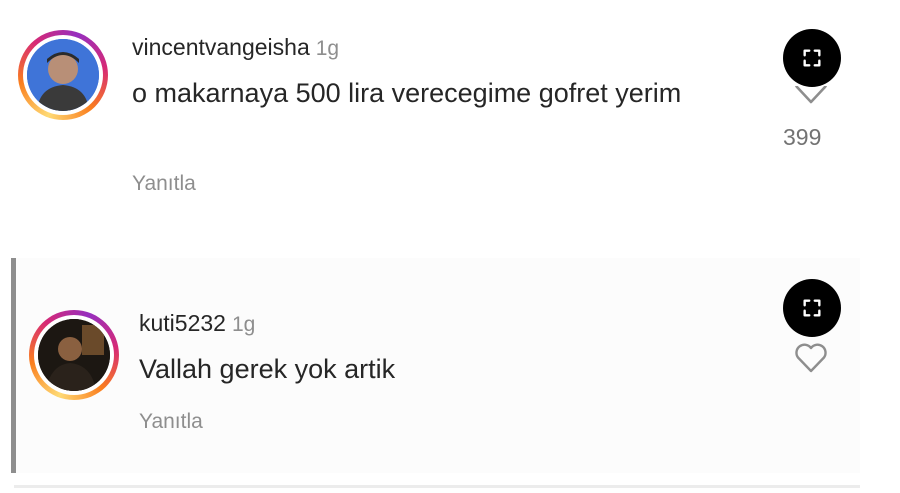 The height and width of the screenshot is (493, 900). Describe the element at coordinates (437, 486) in the screenshot. I see `divider` at that location.